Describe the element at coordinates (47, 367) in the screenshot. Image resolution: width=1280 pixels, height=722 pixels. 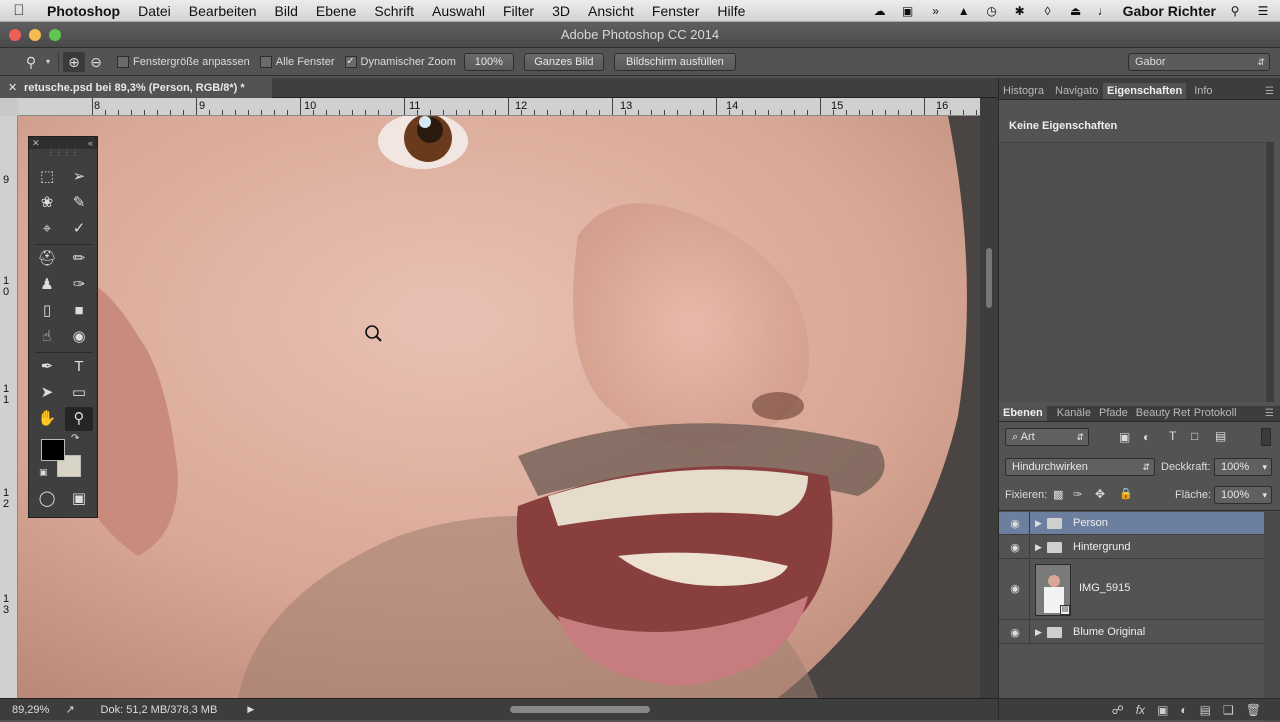
I see `pen-tool-icon: ✒` at that location.